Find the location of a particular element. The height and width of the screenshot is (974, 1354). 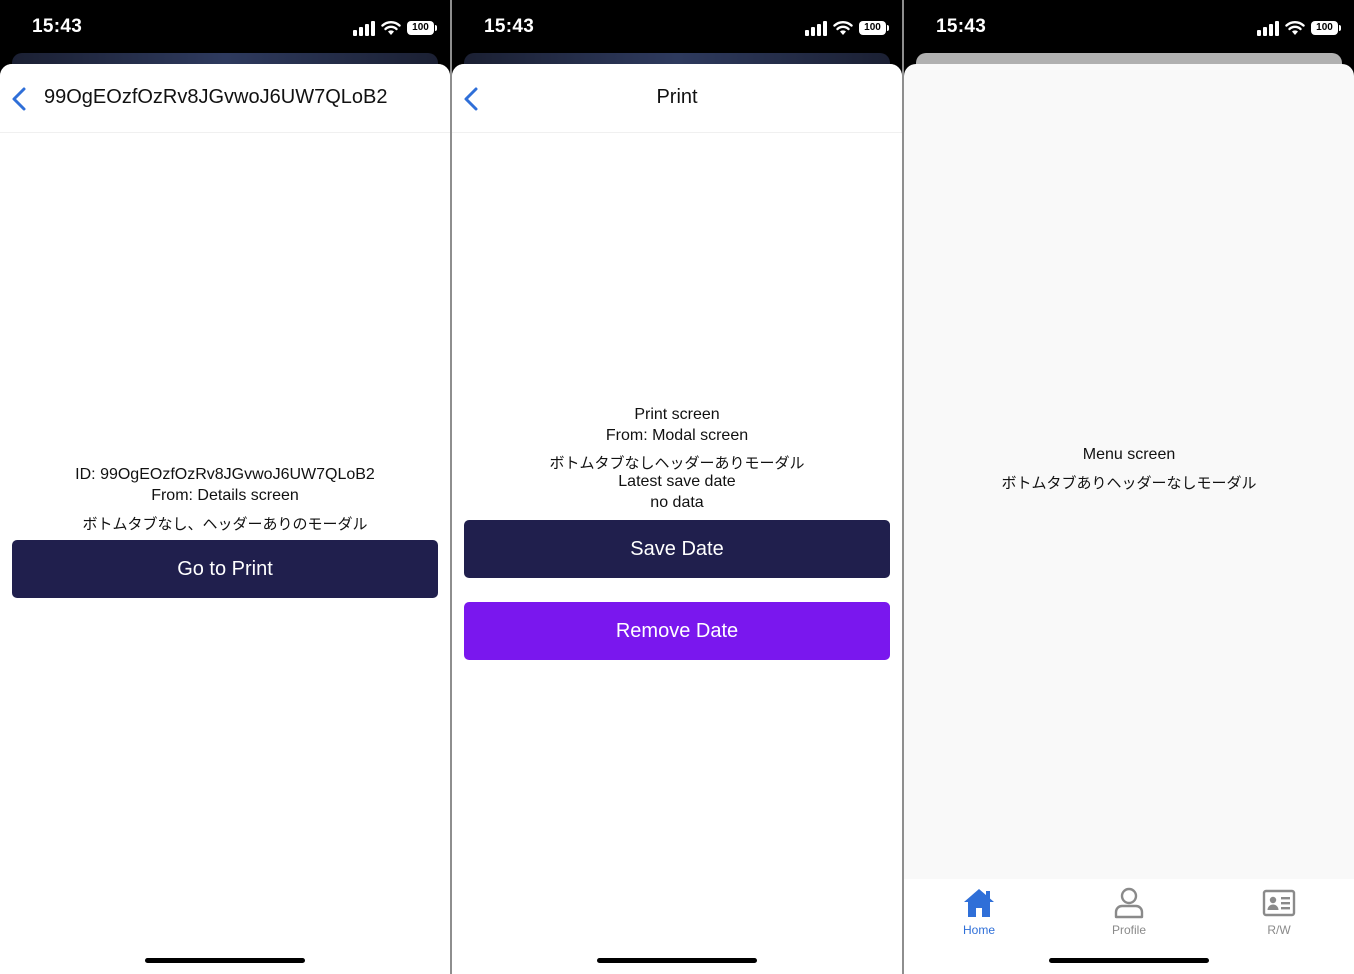

id-text: ID: 99OgEOzfOzRv8JGvwoJ6UW7QLoB2 is located at coordinates (225, 474).